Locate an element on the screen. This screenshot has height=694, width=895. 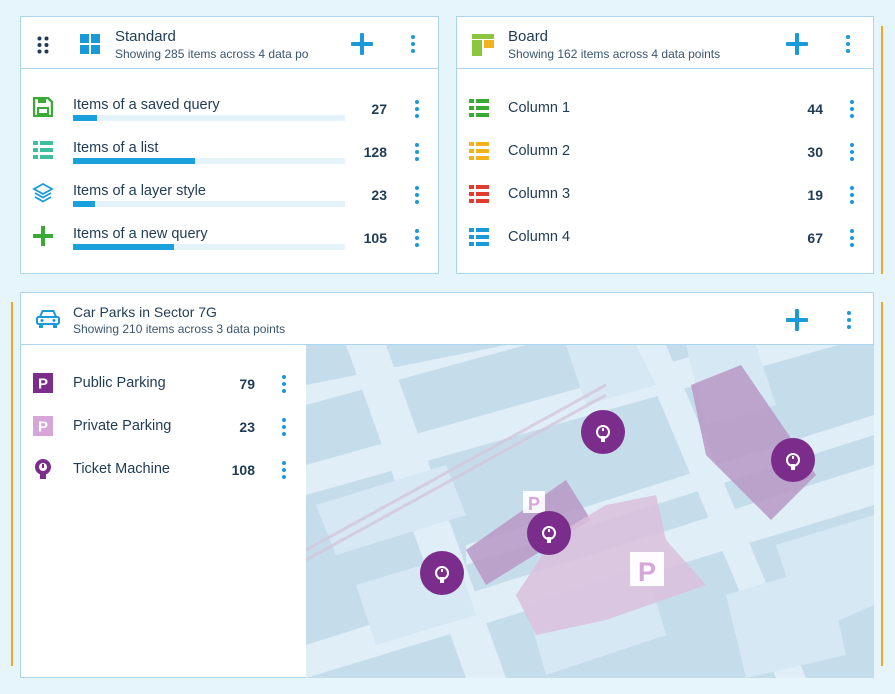
carparks-title: Car Parks in Sector 7G is located at coordinates (145, 312).